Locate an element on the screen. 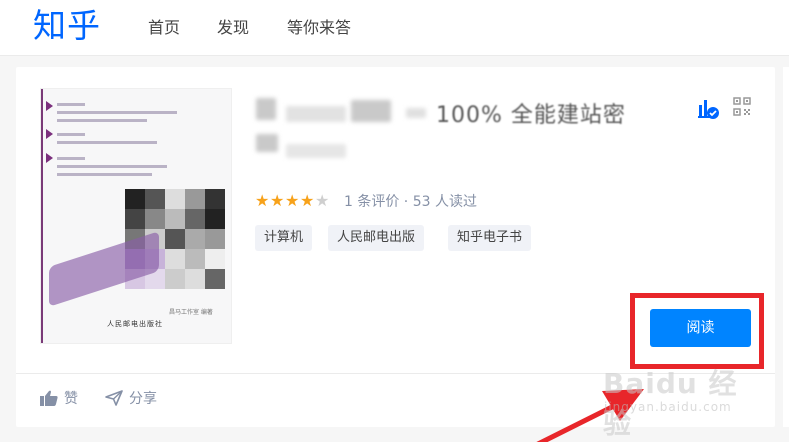 This screenshot has height=442, width=789. book-rating: ★ ★ ★ ★ ★ 1 条评价 · 53 人读过 is located at coordinates (366, 201).